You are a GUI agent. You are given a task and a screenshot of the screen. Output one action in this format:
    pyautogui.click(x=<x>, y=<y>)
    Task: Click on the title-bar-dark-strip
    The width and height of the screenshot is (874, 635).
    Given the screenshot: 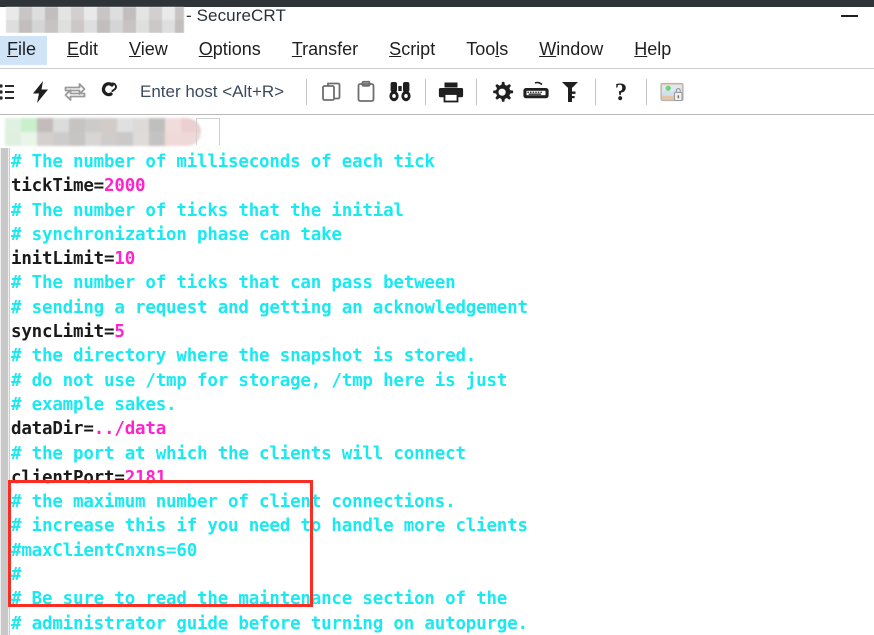 What is the action you would take?
    pyautogui.click(x=437, y=3)
    